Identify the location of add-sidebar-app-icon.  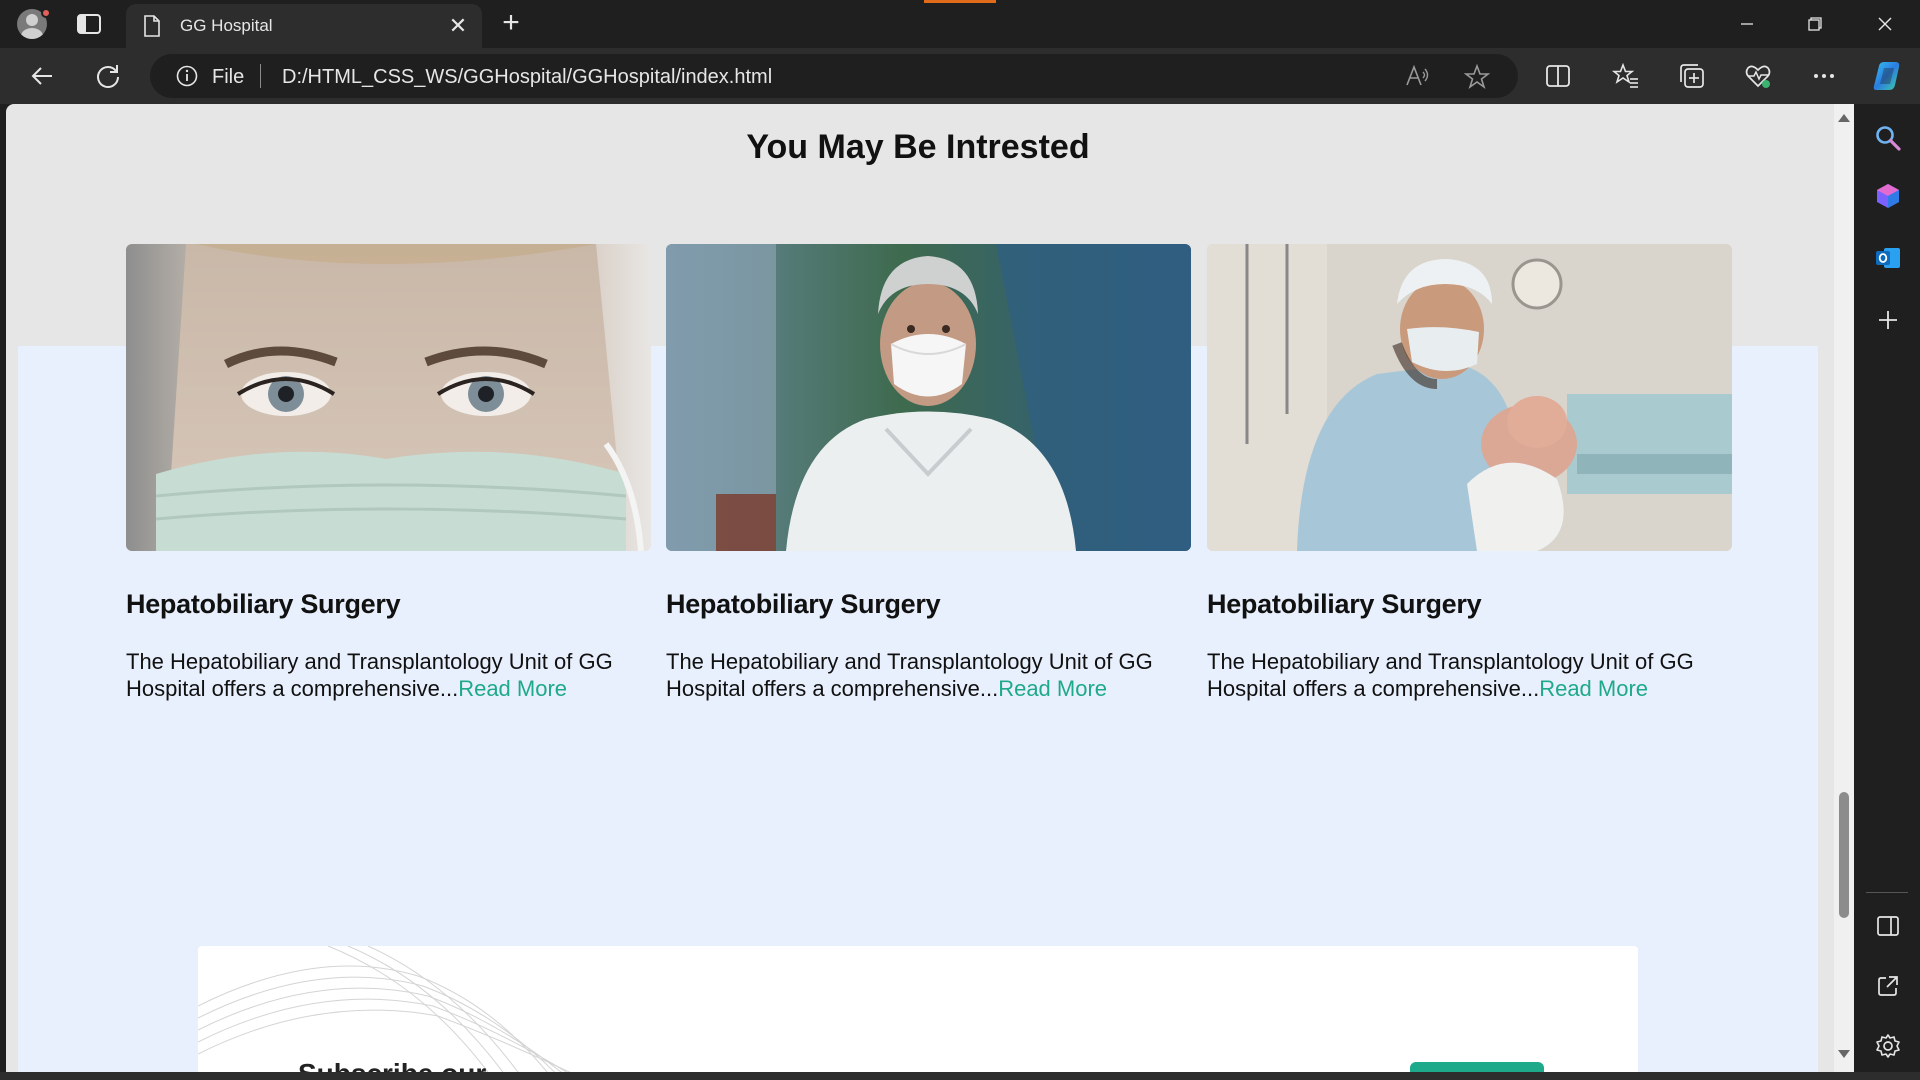
(1888, 320).